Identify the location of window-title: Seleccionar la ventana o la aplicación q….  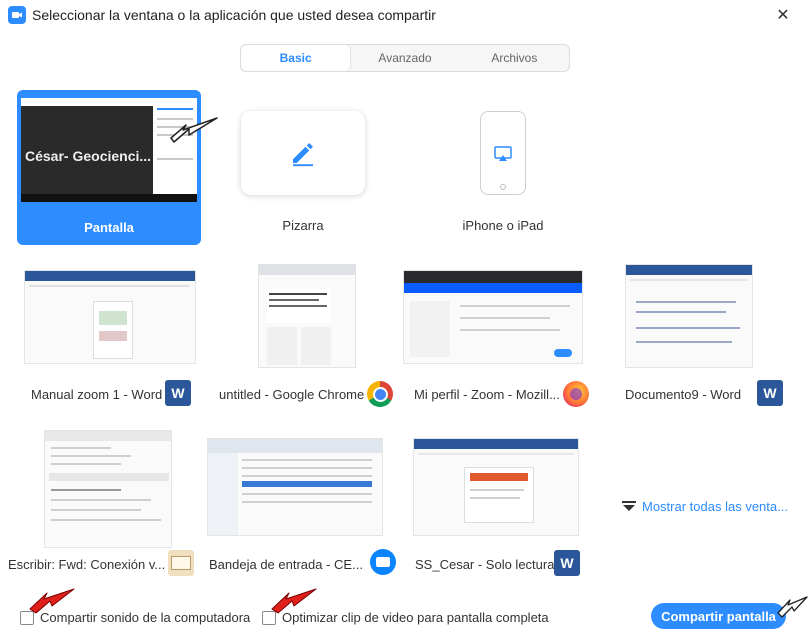
(234, 15).